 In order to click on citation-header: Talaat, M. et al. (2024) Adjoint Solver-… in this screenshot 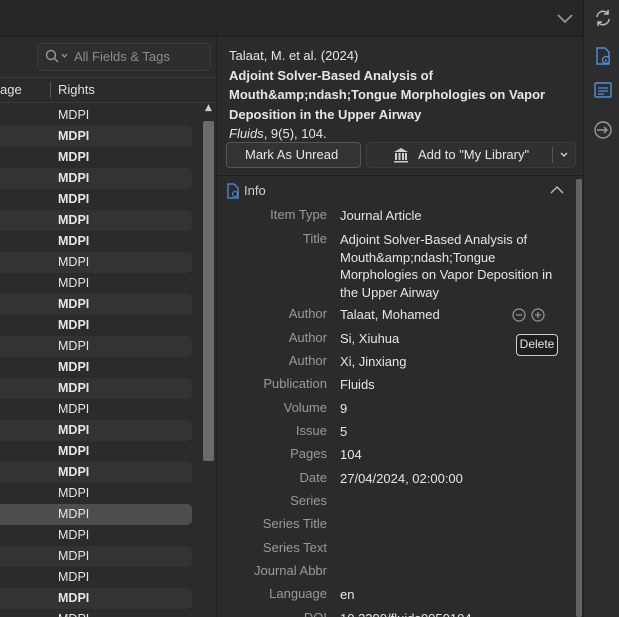, I will do `click(399, 95)`.